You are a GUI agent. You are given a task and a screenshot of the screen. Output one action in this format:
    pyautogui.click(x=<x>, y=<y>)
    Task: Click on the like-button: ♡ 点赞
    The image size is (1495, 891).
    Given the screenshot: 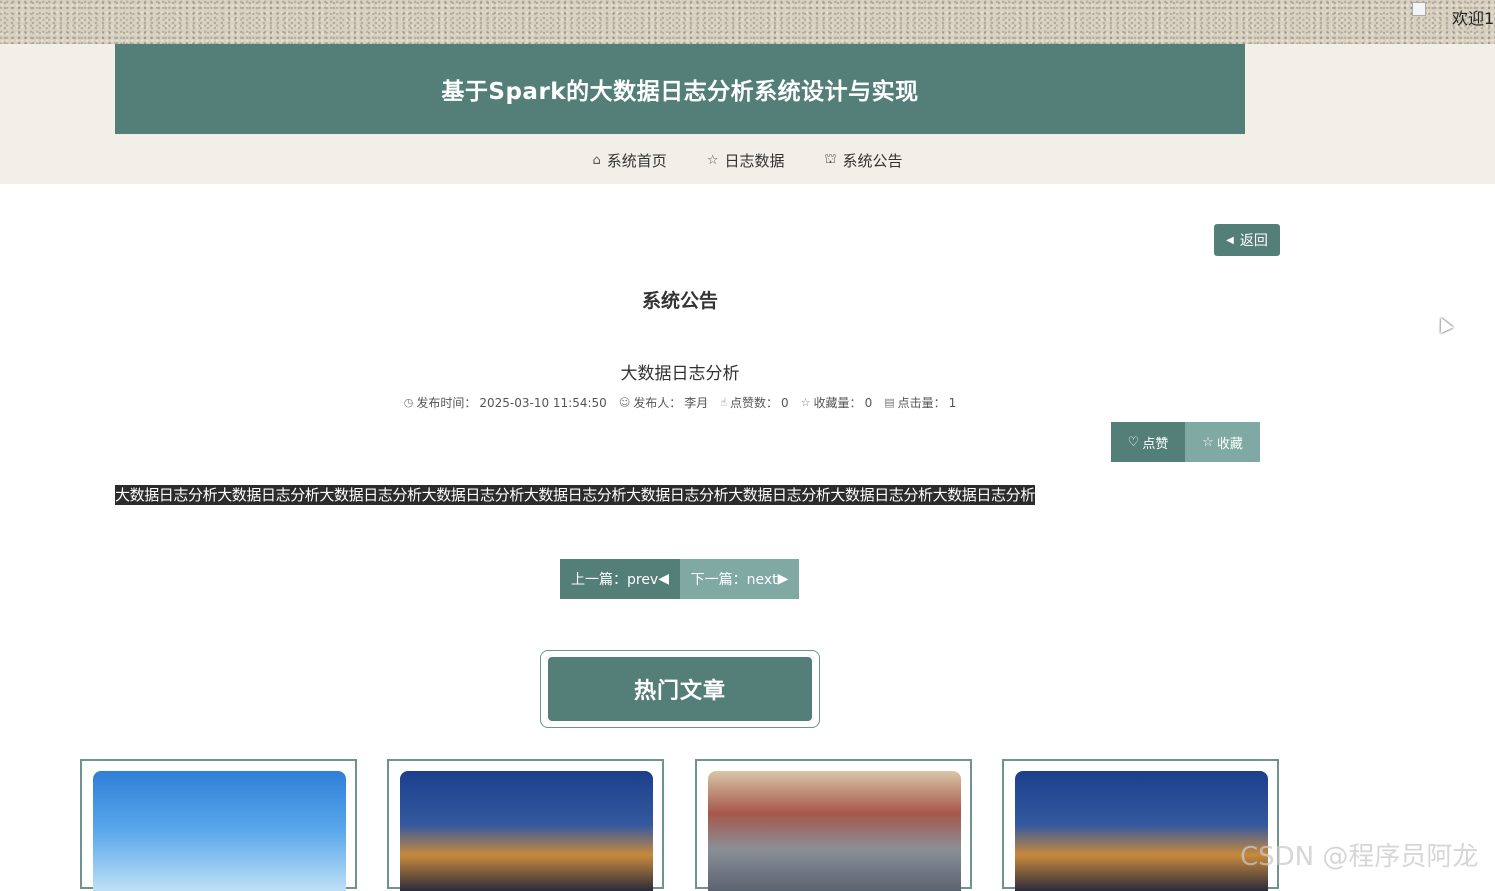 What is the action you would take?
    pyautogui.click(x=1148, y=442)
    